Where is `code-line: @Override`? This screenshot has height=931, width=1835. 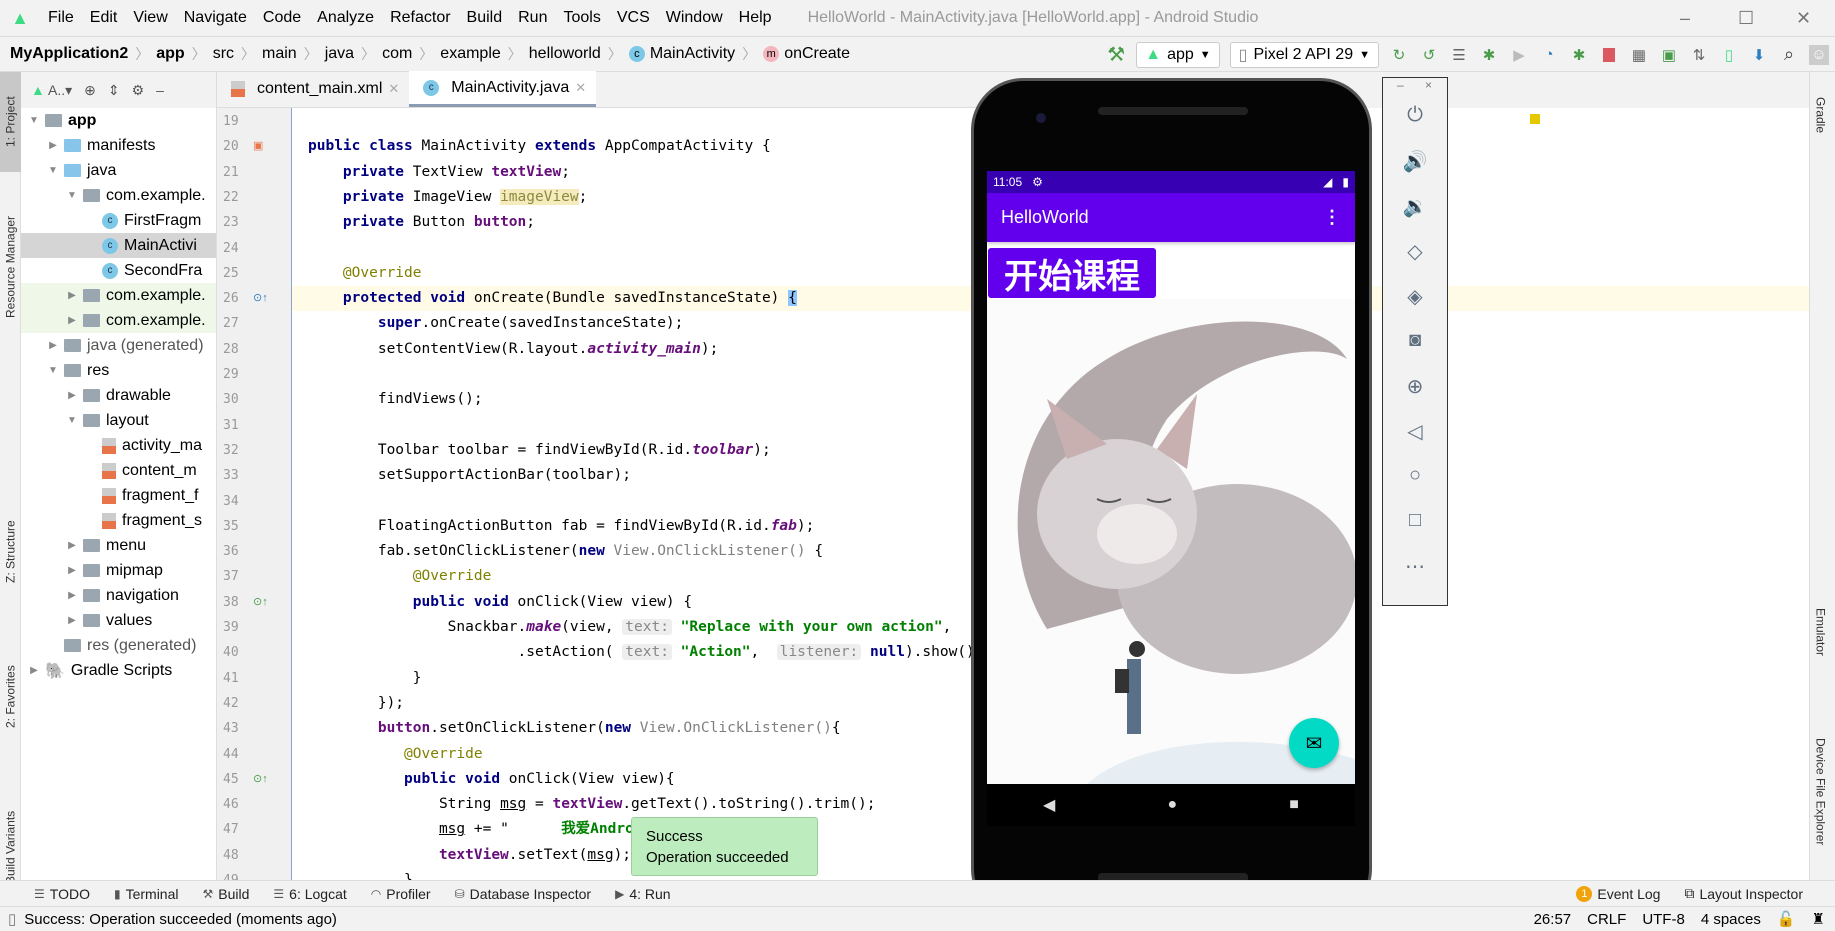 code-line: @Override is located at coordinates (395, 754).